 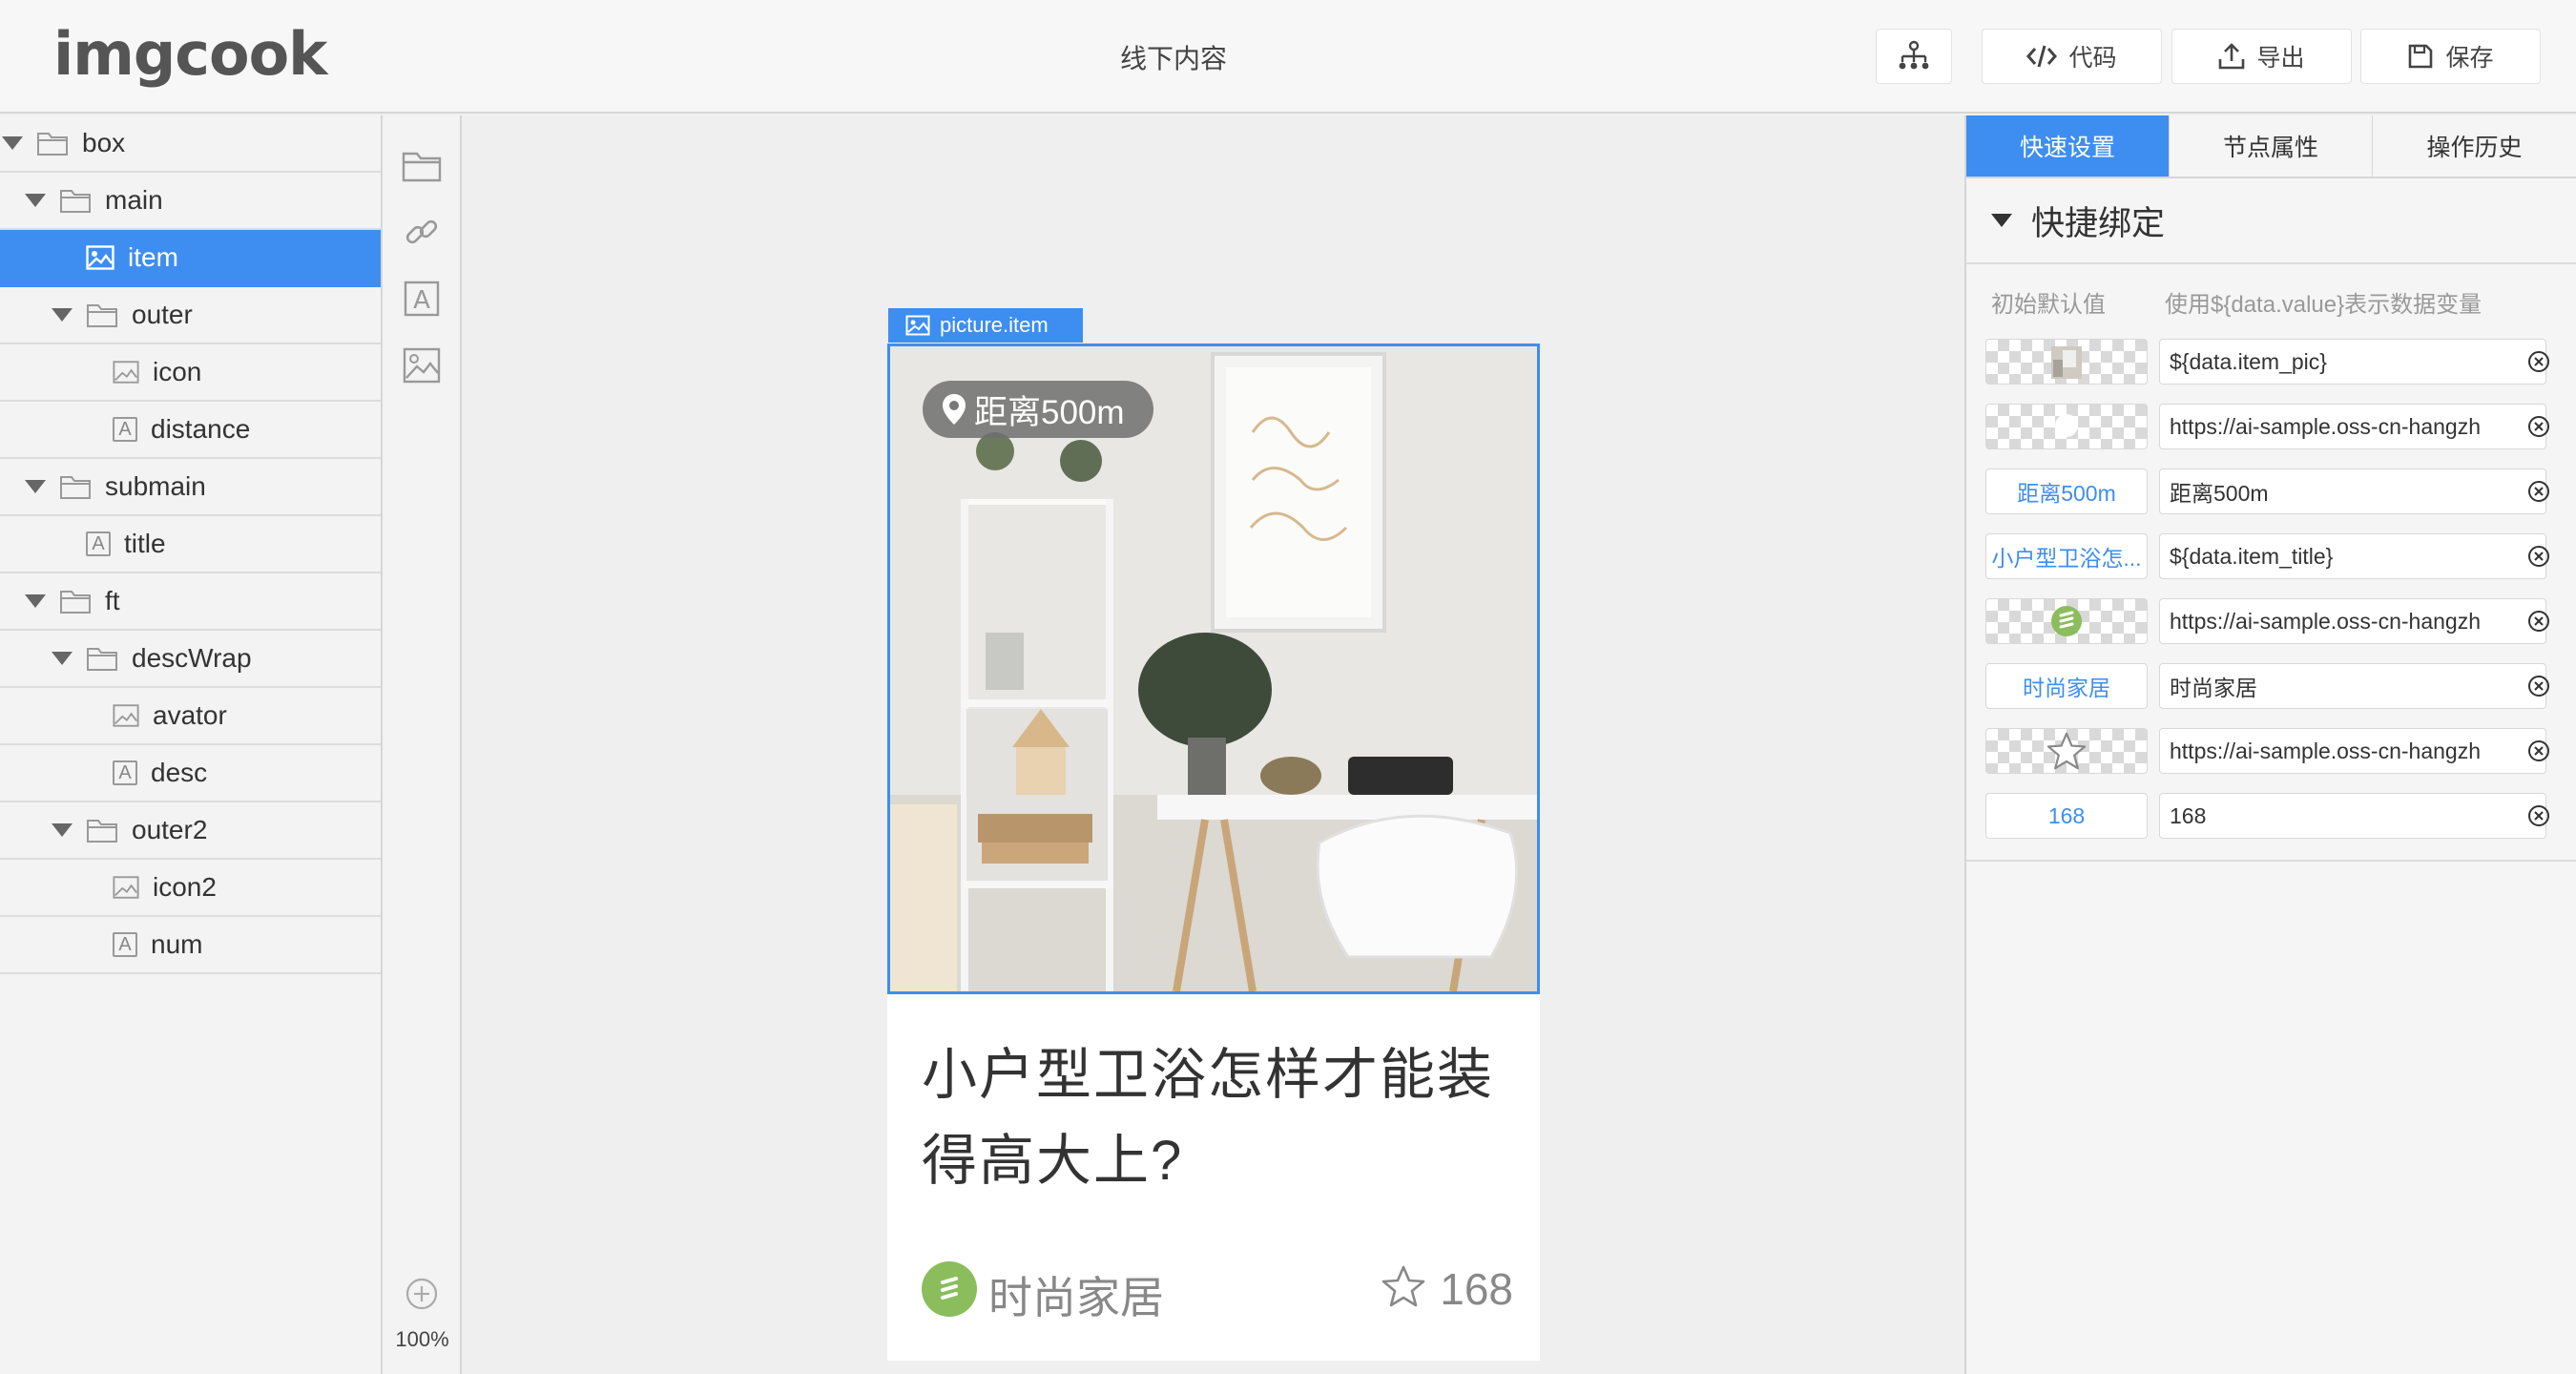 What do you see at coordinates (2042, 56) in the screenshot?
I see `code-icon` at bounding box center [2042, 56].